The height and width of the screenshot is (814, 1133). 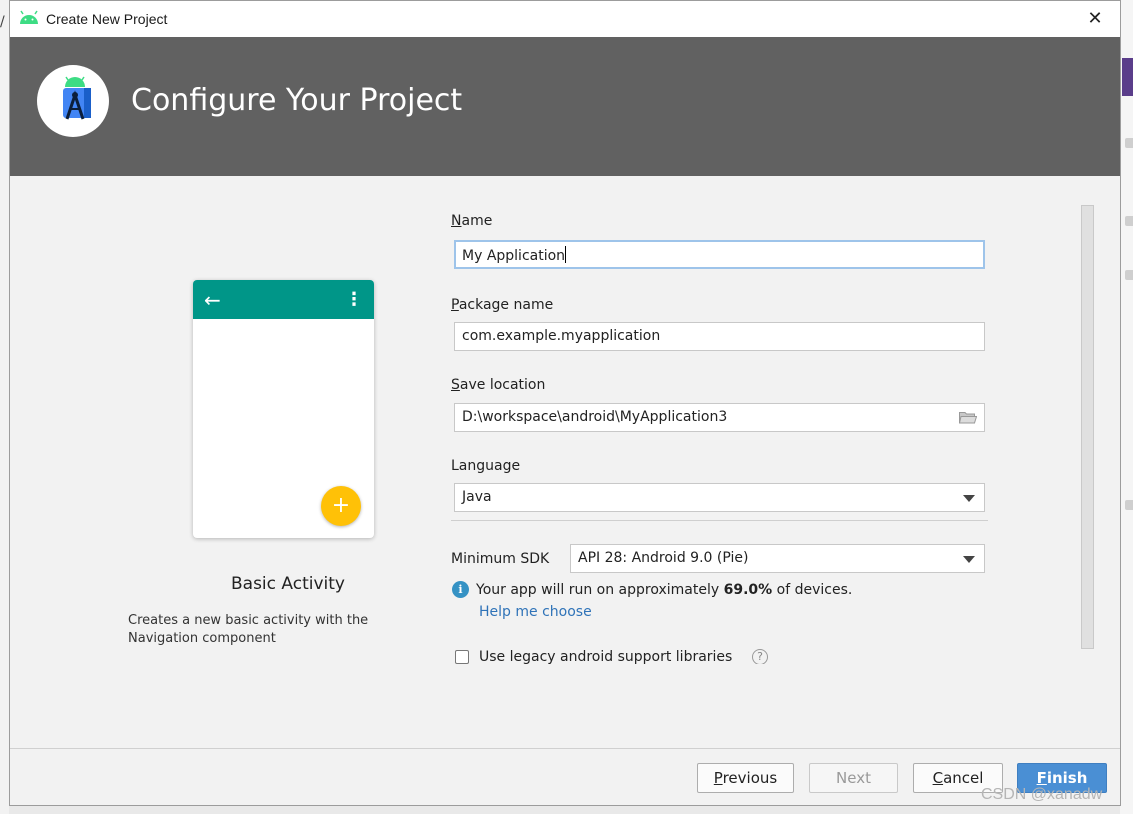 What do you see at coordinates (1127, 77) in the screenshot?
I see `background-fragment-purple` at bounding box center [1127, 77].